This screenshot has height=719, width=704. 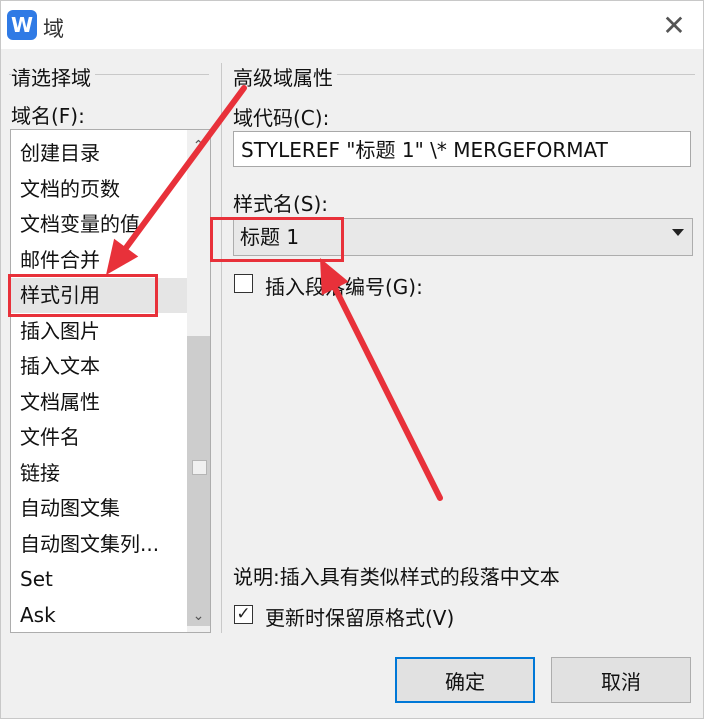 What do you see at coordinates (99, 508) in the screenshot?
I see `field-list-item: 自动图文集` at bounding box center [99, 508].